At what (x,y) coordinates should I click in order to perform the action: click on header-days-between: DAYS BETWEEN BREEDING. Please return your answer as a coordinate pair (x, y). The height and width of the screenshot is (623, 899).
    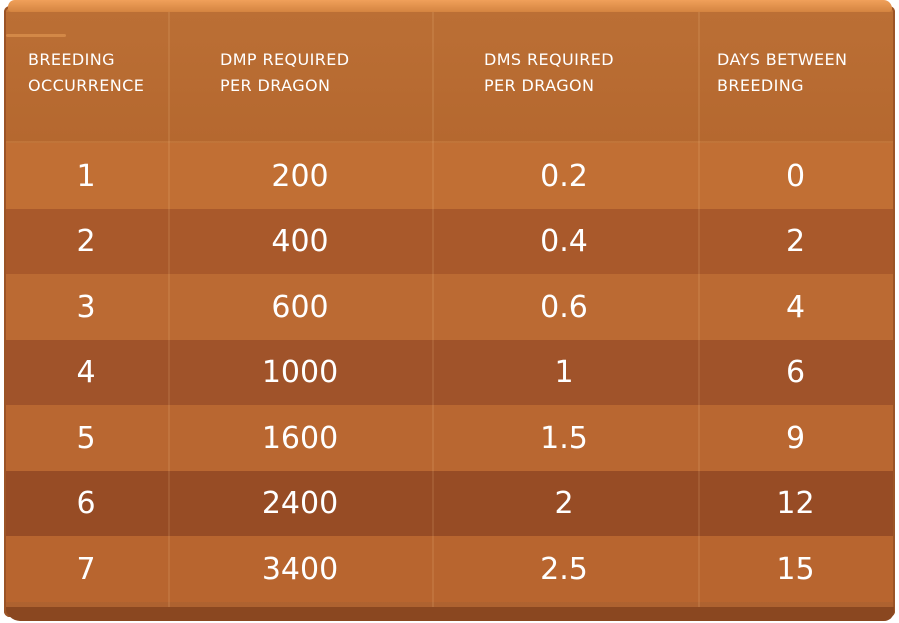
    Looking at the image, I should click on (782, 73).